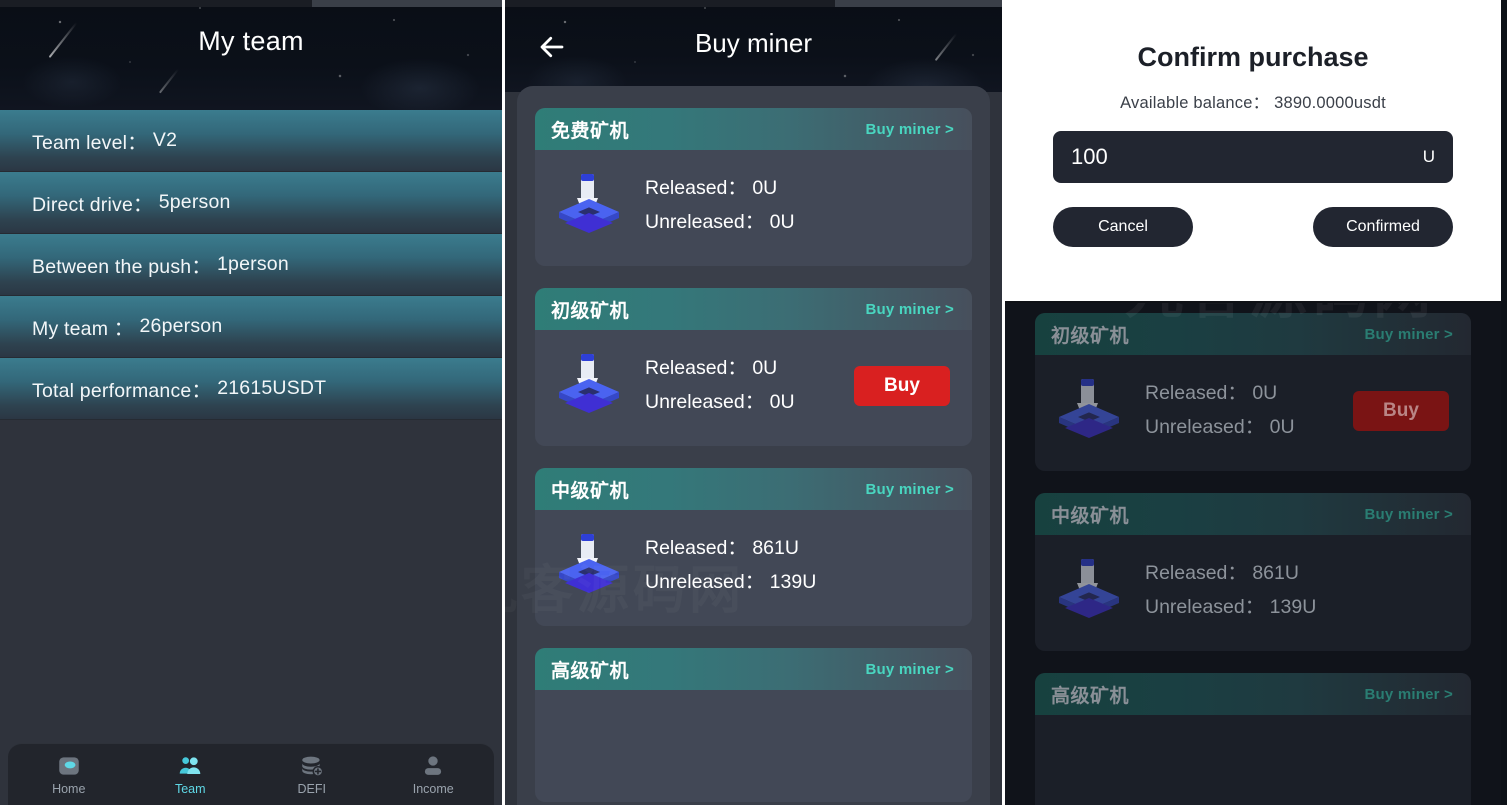 Image resolution: width=1507 pixels, height=805 pixels. What do you see at coordinates (122, 391) in the screenshot?
I see `stat-label: Total performance：` at bounding box center [122, 391].